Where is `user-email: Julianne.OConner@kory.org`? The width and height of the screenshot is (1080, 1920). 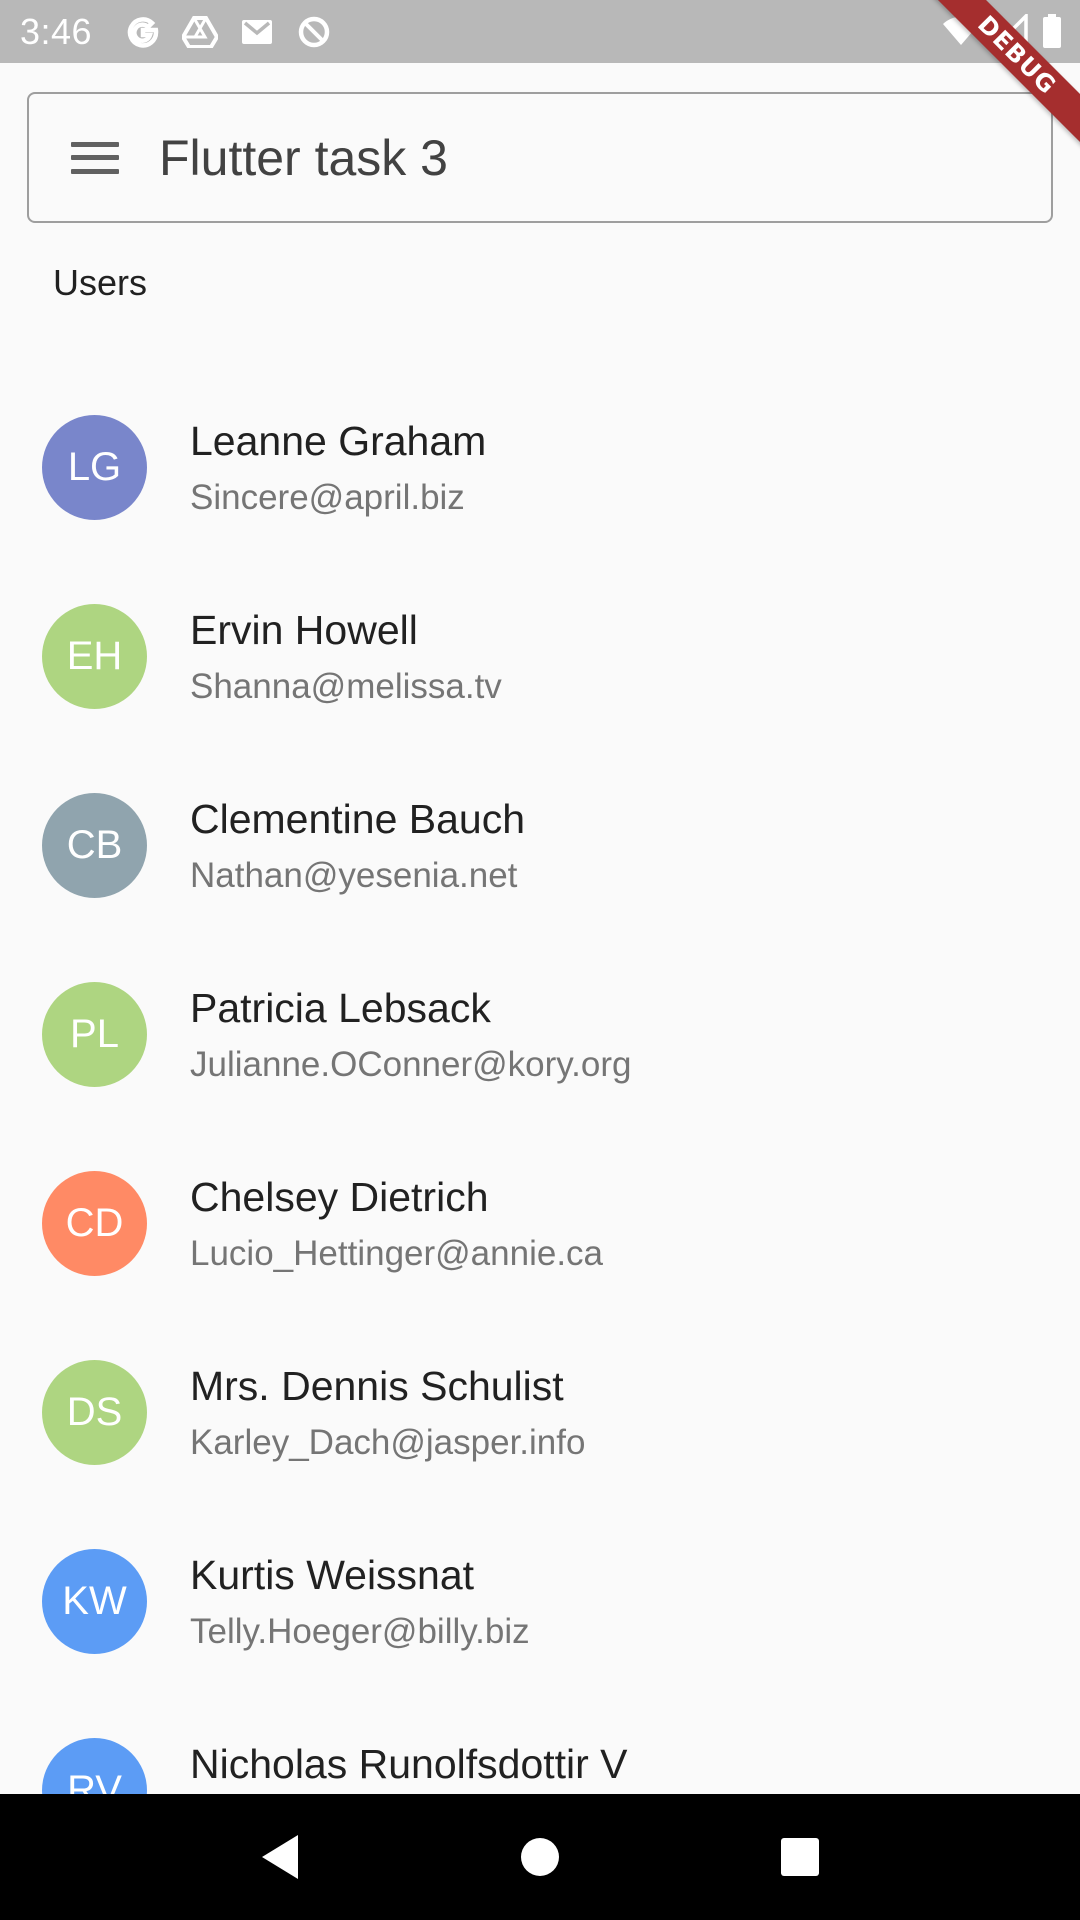
user-email: Julianne.OConner@kory.org is located at coordinates (411, 1064).